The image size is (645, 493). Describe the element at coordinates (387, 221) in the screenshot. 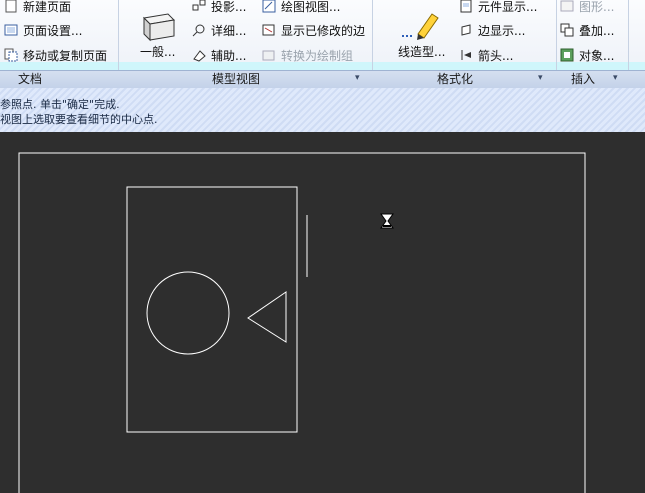

I see `hourglass-icon` at that location.